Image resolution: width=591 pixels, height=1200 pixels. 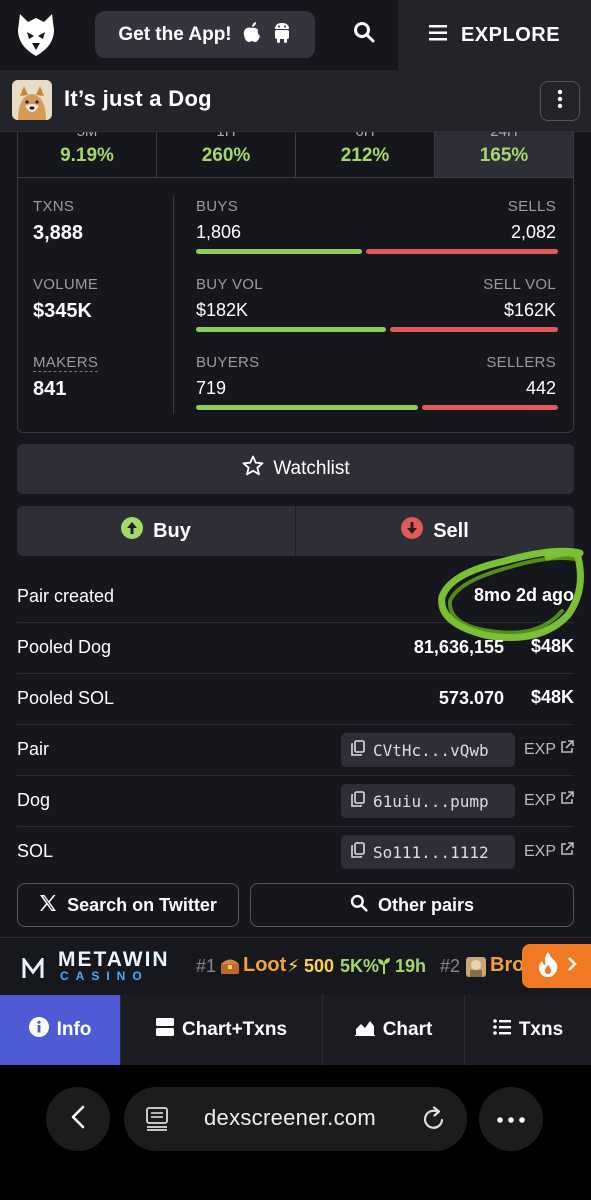 What do you see at coordinates (511, 1119) in the screenshot?
I see `browser-more-button` at bounding box center [511, 1119].